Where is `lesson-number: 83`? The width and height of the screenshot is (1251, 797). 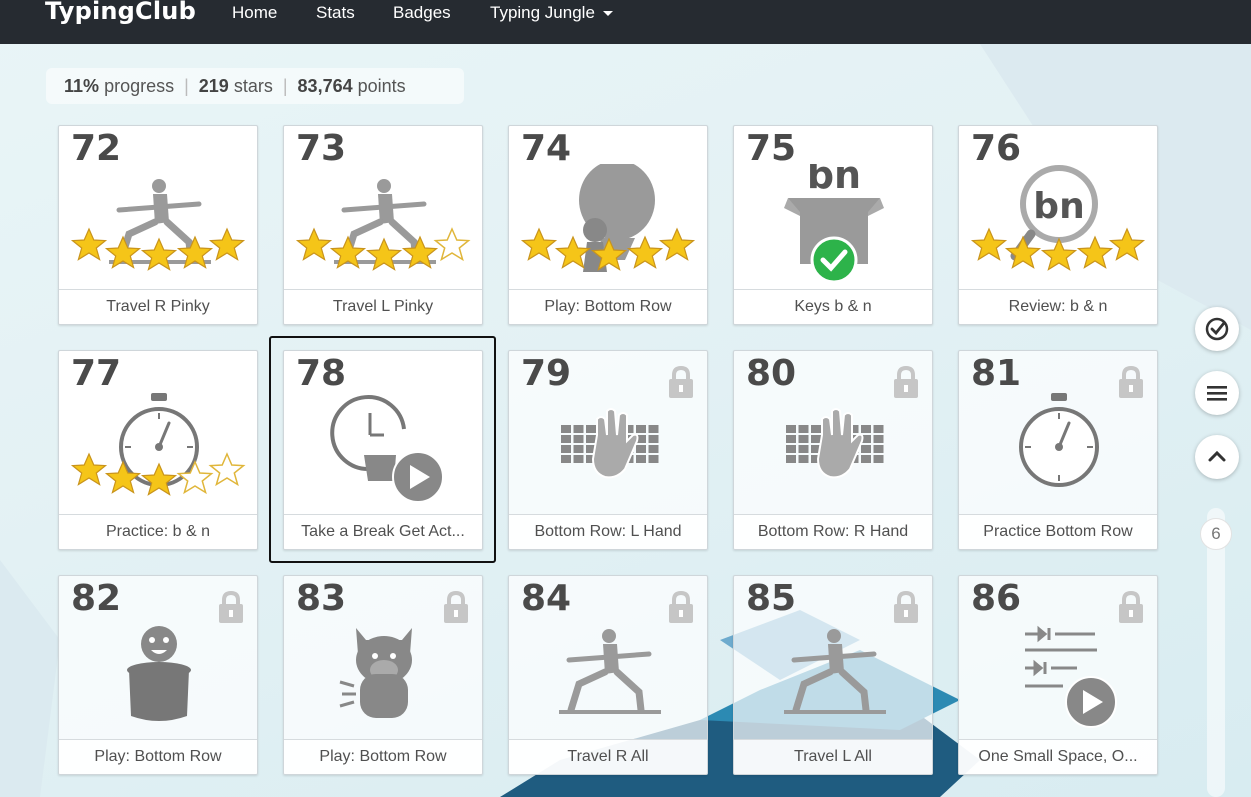 lesson-number: 83 is located at coordinates (321, 598).